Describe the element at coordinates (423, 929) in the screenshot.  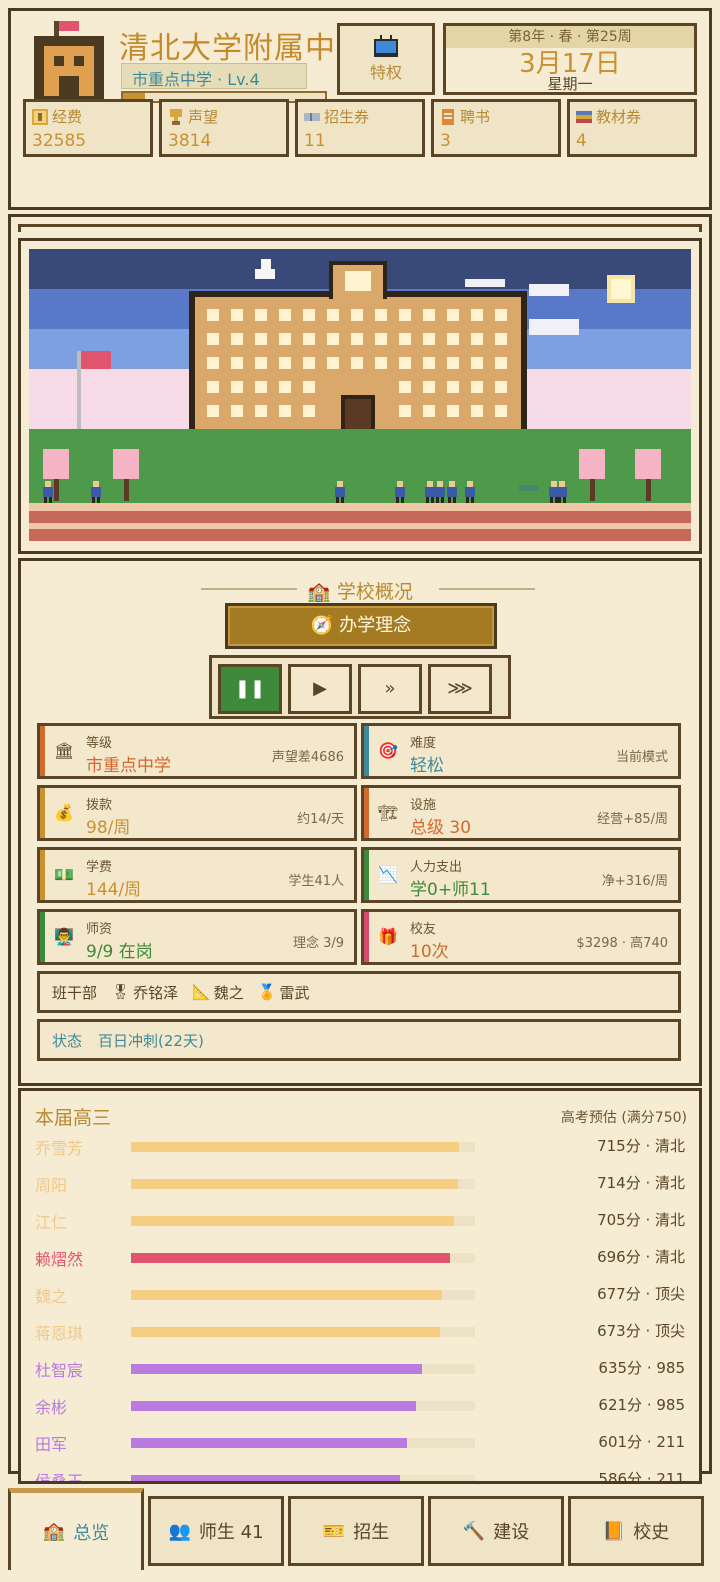
I see `stat-label: 校友` at that location.